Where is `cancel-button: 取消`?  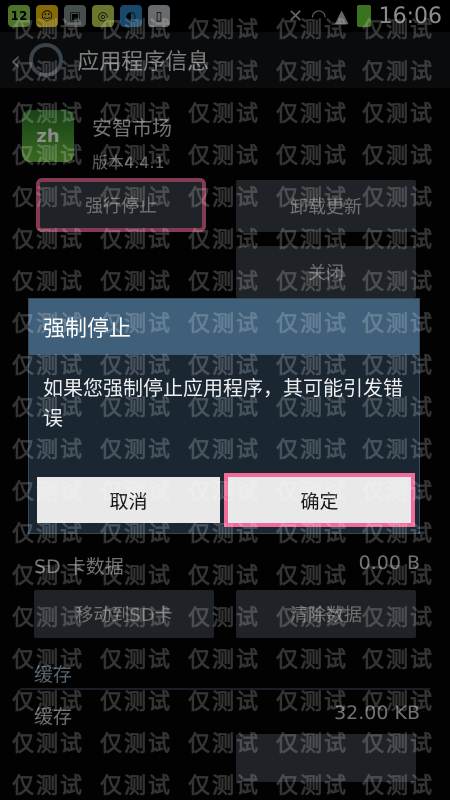
cancel-button: 取消 is located at coordinates (128, 500).